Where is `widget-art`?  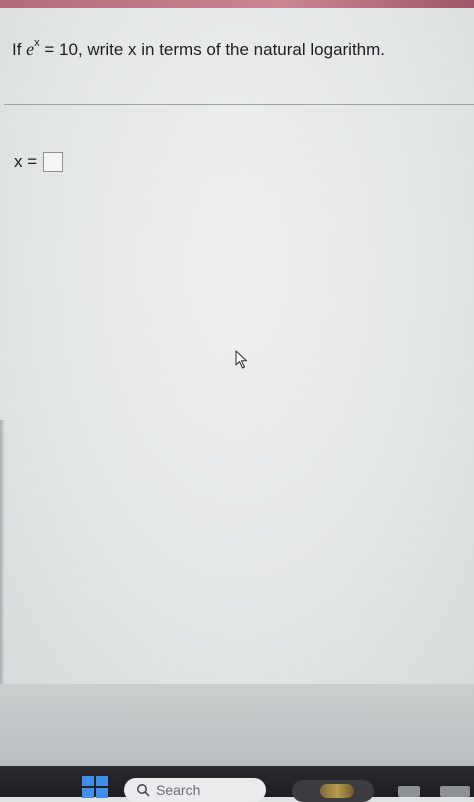 widget-art is located at coordinates (337, 791).